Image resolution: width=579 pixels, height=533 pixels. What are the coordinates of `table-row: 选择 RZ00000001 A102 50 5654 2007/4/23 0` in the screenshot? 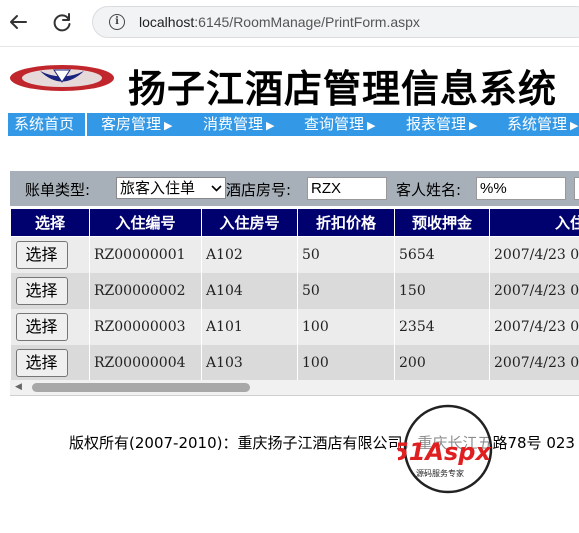 It's located at (294, 254).